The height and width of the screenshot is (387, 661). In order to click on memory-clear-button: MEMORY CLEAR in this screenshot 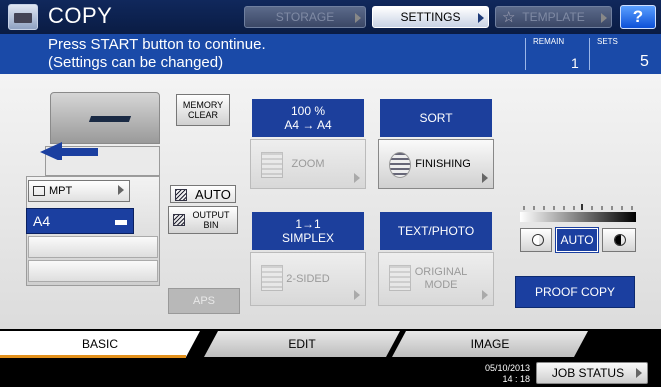, I will do `click(203, 110)`.